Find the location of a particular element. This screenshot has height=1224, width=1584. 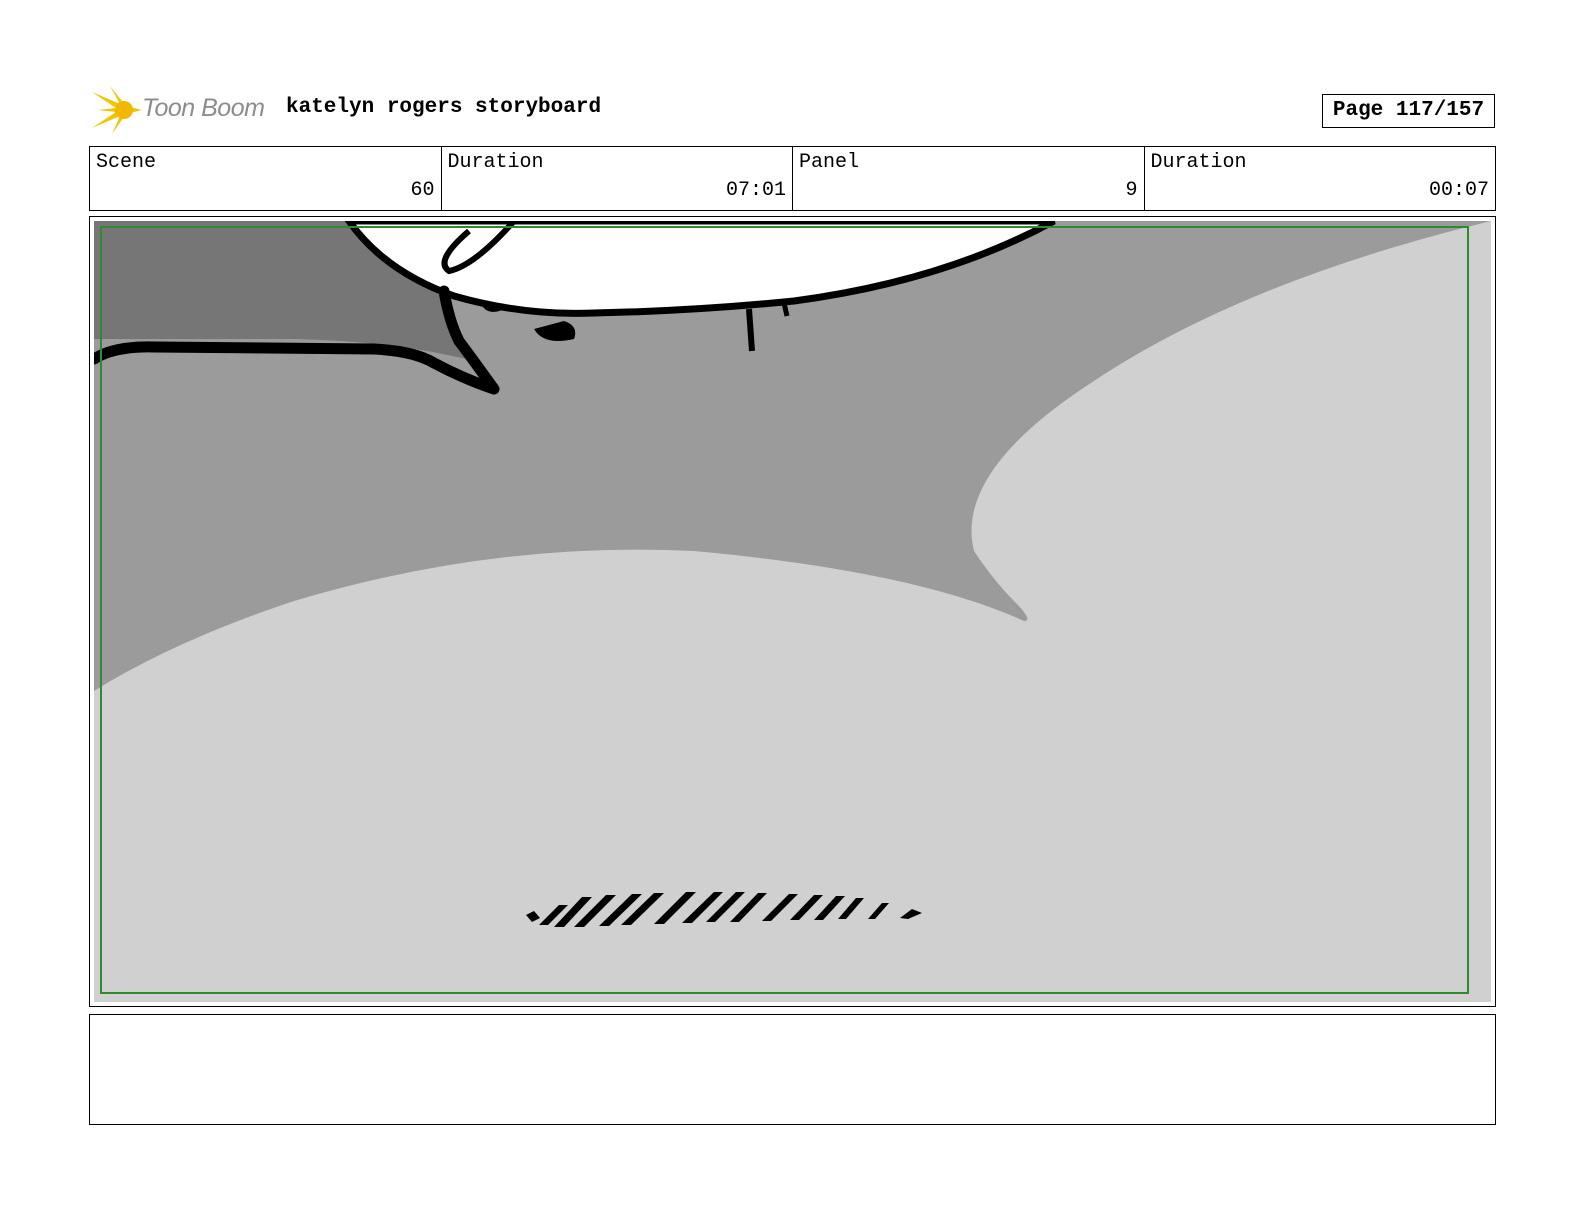

scene-duration-cell: Duration 07:01 is located at coordinates (617, 178).